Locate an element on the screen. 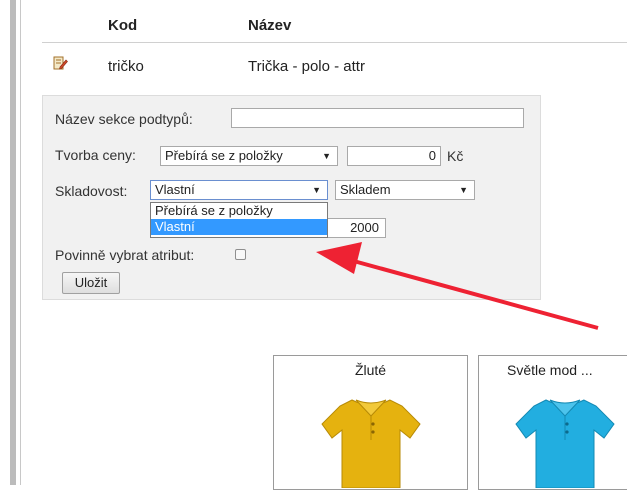  required-attribute-label: Povinně vybrat atribut: is located at coordinates (125, 255).